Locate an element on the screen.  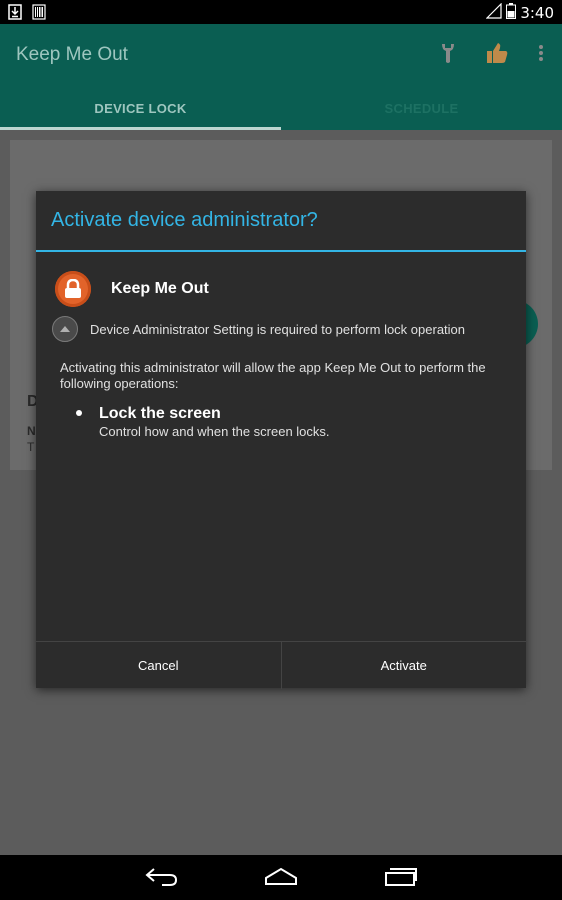
signal-icon is located at coordinates (493, 12).